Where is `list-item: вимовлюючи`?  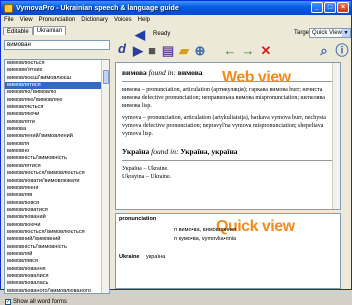
list-item: вимовлюючи is located at coordinates (57, 225).